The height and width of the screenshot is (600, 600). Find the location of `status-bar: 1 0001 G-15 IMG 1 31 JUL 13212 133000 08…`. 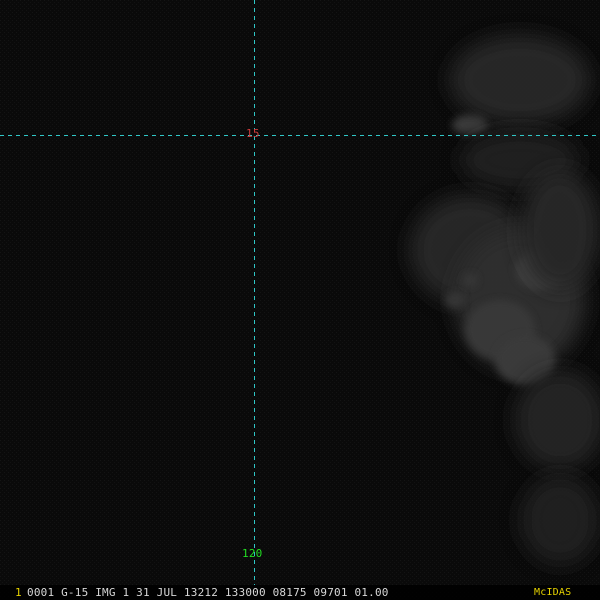

status-bar: 1 0001 G-15 IMG 1 31 JUL 13212 133000 08… is located at coordinates (300, 592).